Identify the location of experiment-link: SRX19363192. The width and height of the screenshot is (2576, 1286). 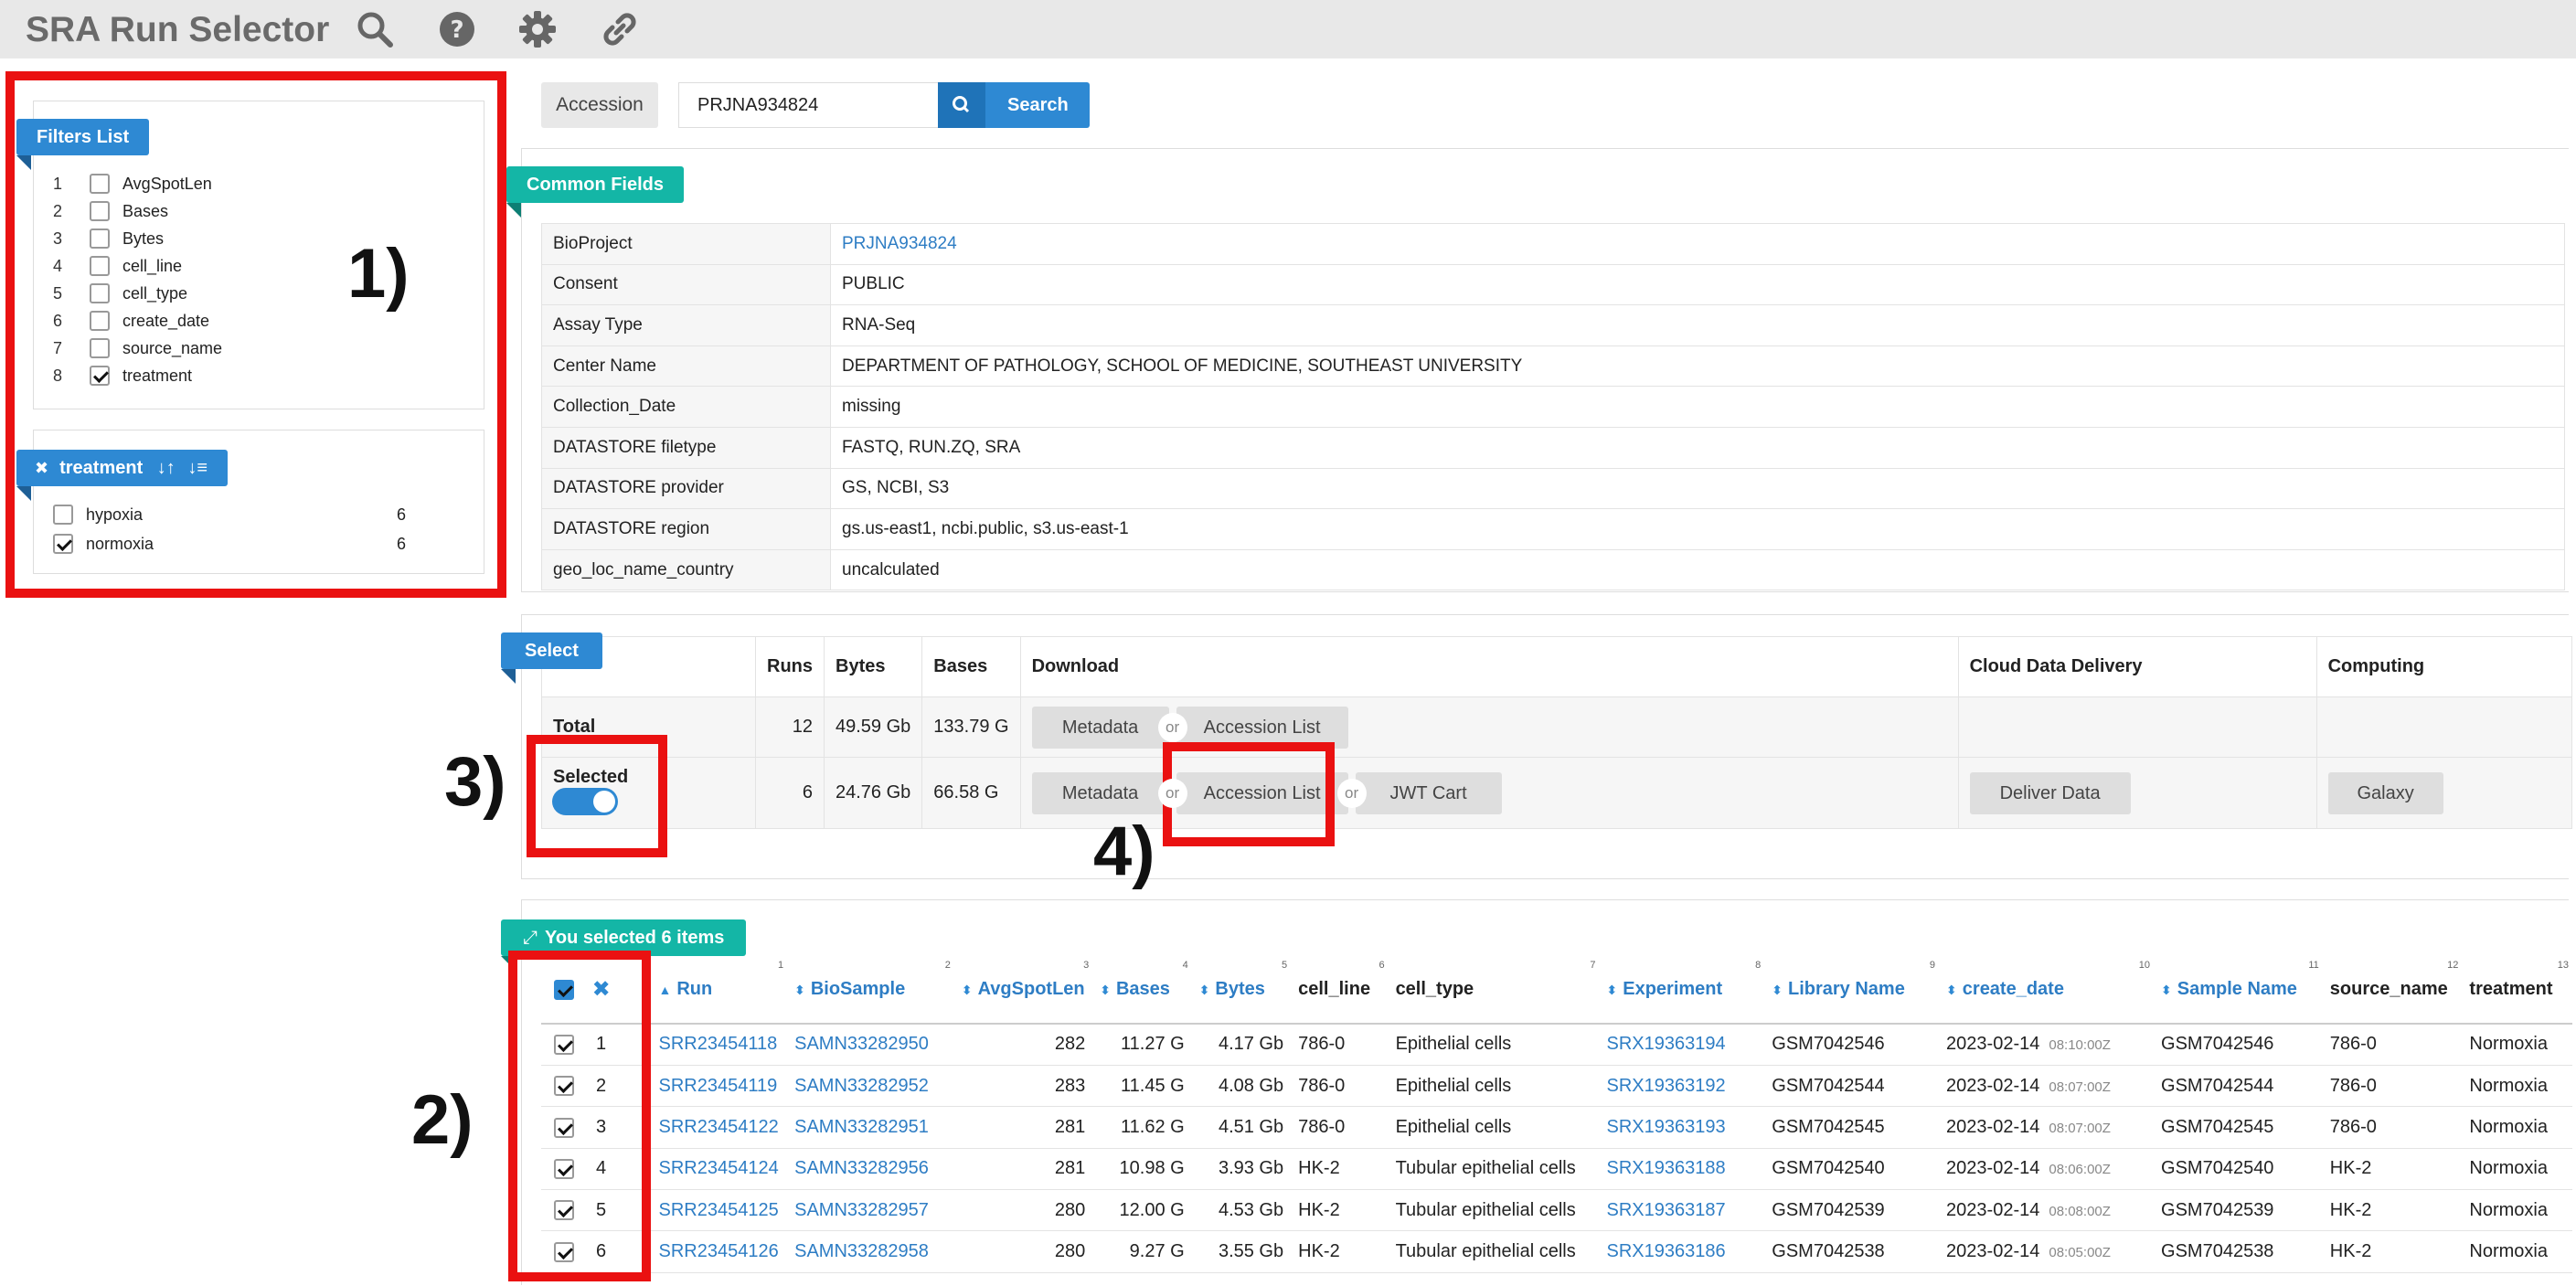
(1682, 1086).